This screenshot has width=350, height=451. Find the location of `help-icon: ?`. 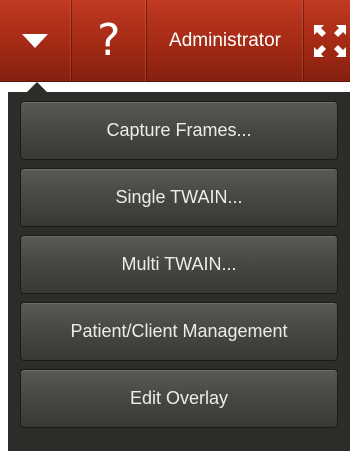

help-icon: ? is located at coordinates (109, 40).